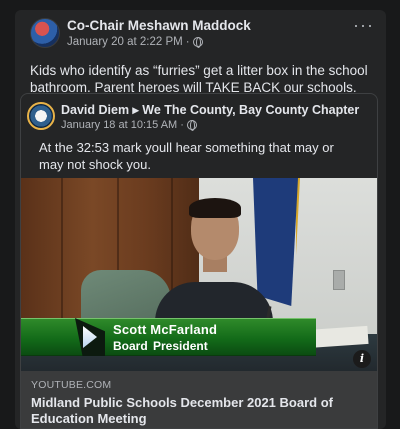 This screenshot has width=400, height=429. I want to click on shared-timestamp: January 18 at 10:15 AM, so click(119, 125).